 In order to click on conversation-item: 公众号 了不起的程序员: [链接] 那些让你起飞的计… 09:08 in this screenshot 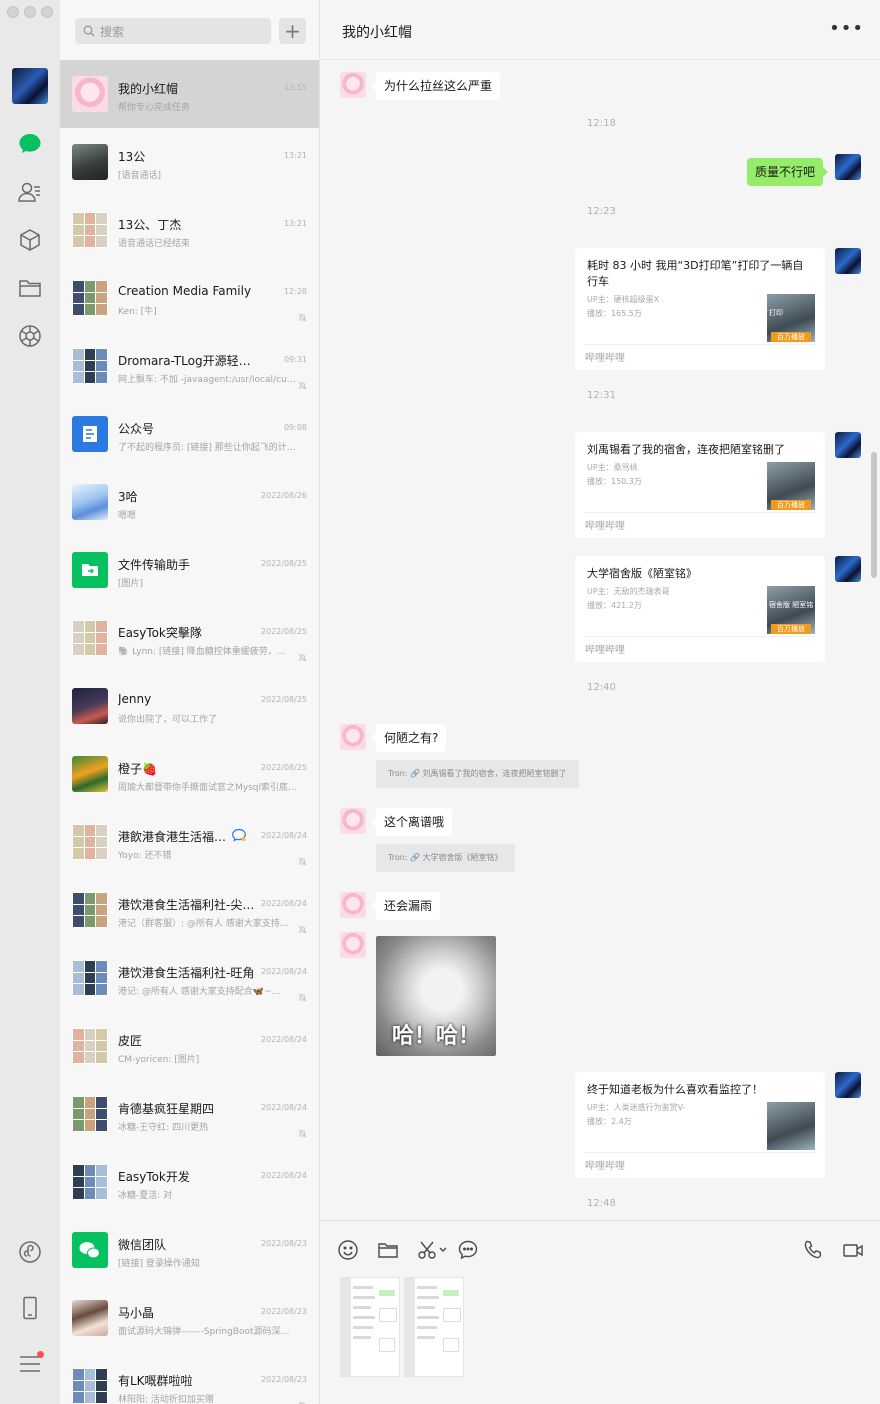, I will do `click(189, 434)`.